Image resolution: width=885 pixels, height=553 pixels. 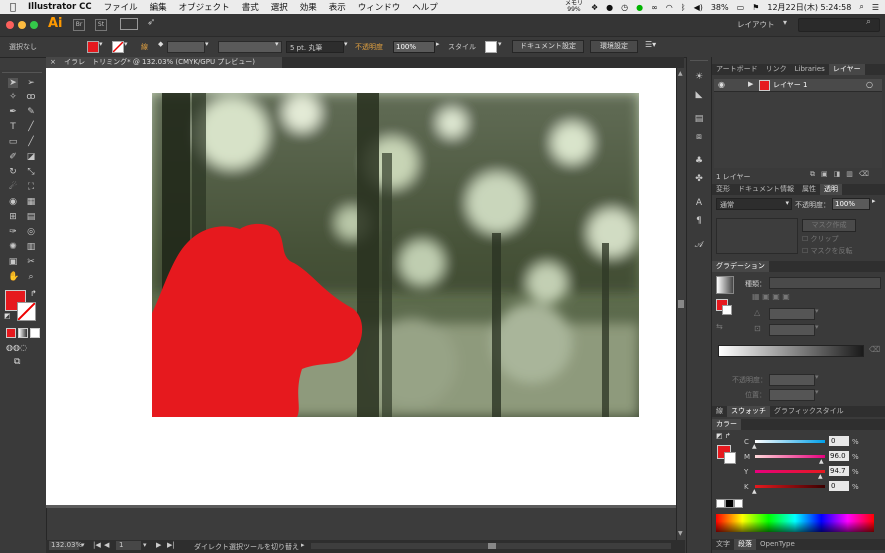 I want to click on battery-icon: ▭, so click(x=741, y=7).